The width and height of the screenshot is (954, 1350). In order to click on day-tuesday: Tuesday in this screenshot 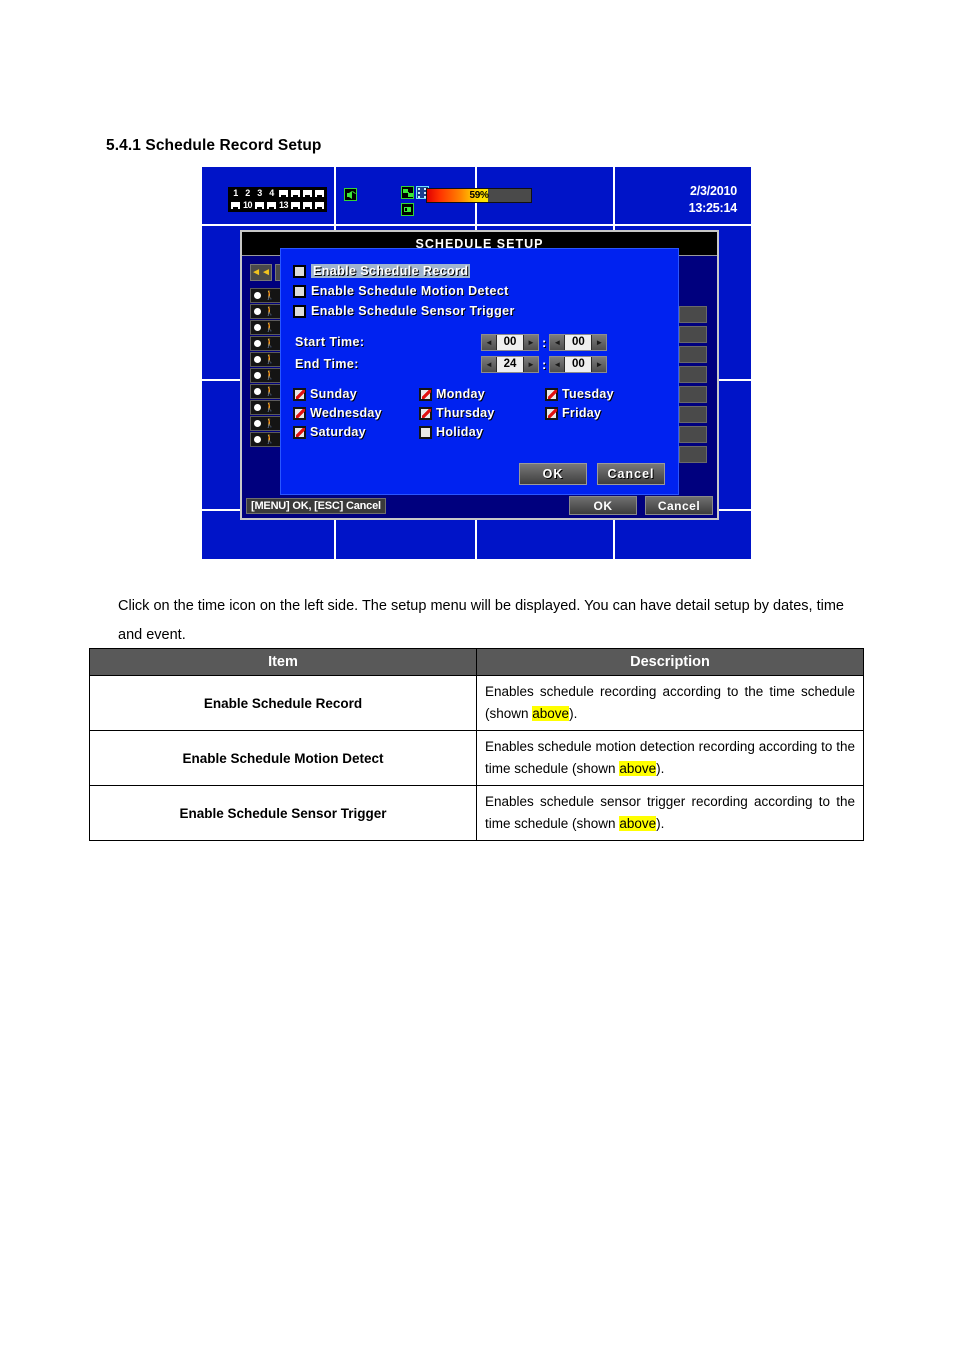, I will do `click(605, 394)`.